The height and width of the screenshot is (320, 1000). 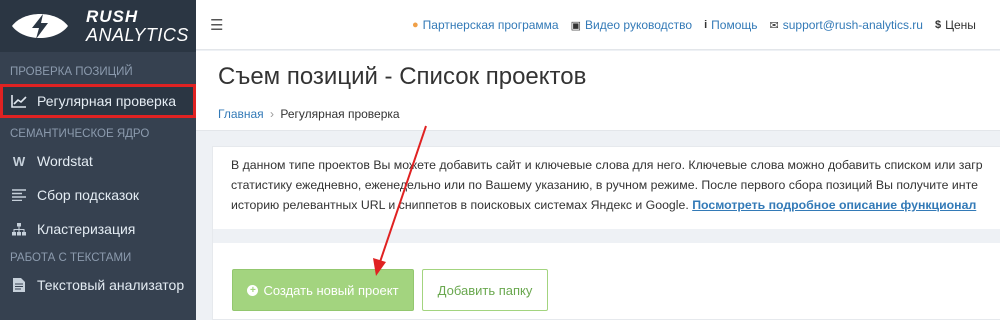 I want to click on chart-line-icon, so click(x=19, y=101).